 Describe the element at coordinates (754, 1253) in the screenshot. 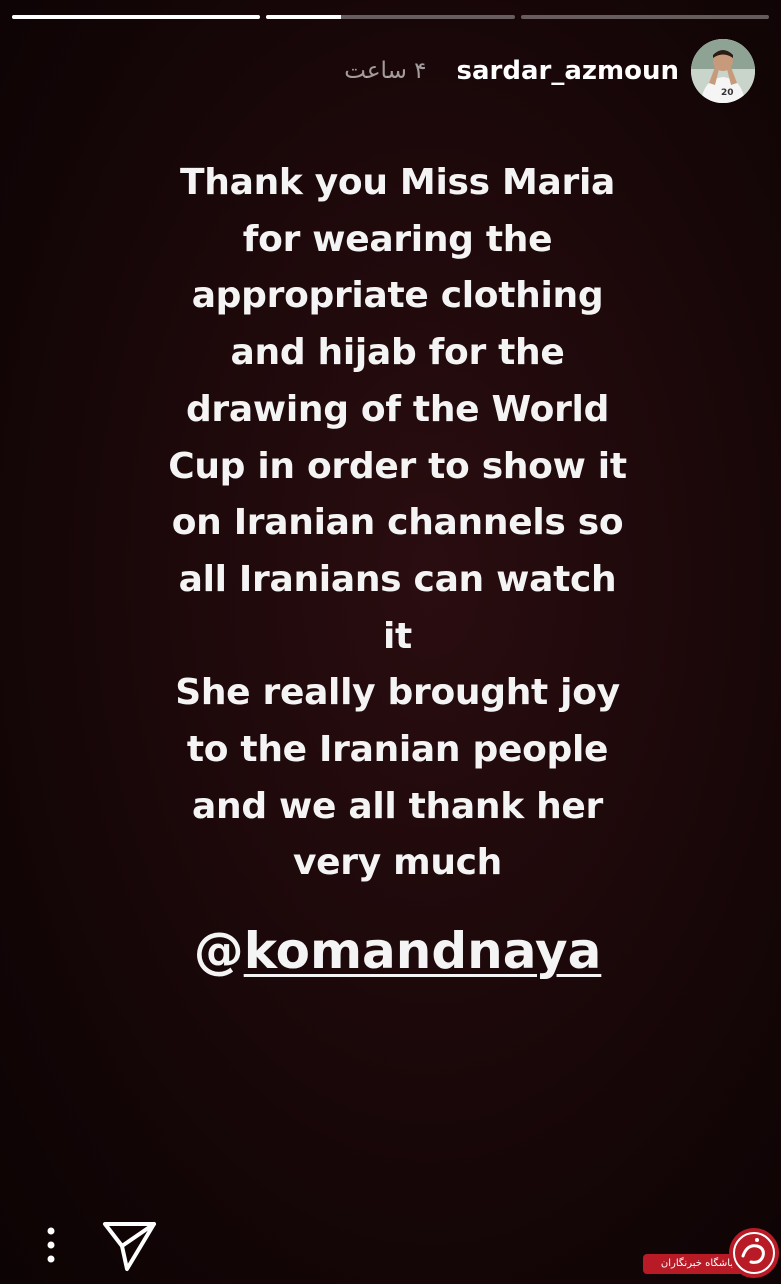

I see `watermark-logo-icon` at that location.